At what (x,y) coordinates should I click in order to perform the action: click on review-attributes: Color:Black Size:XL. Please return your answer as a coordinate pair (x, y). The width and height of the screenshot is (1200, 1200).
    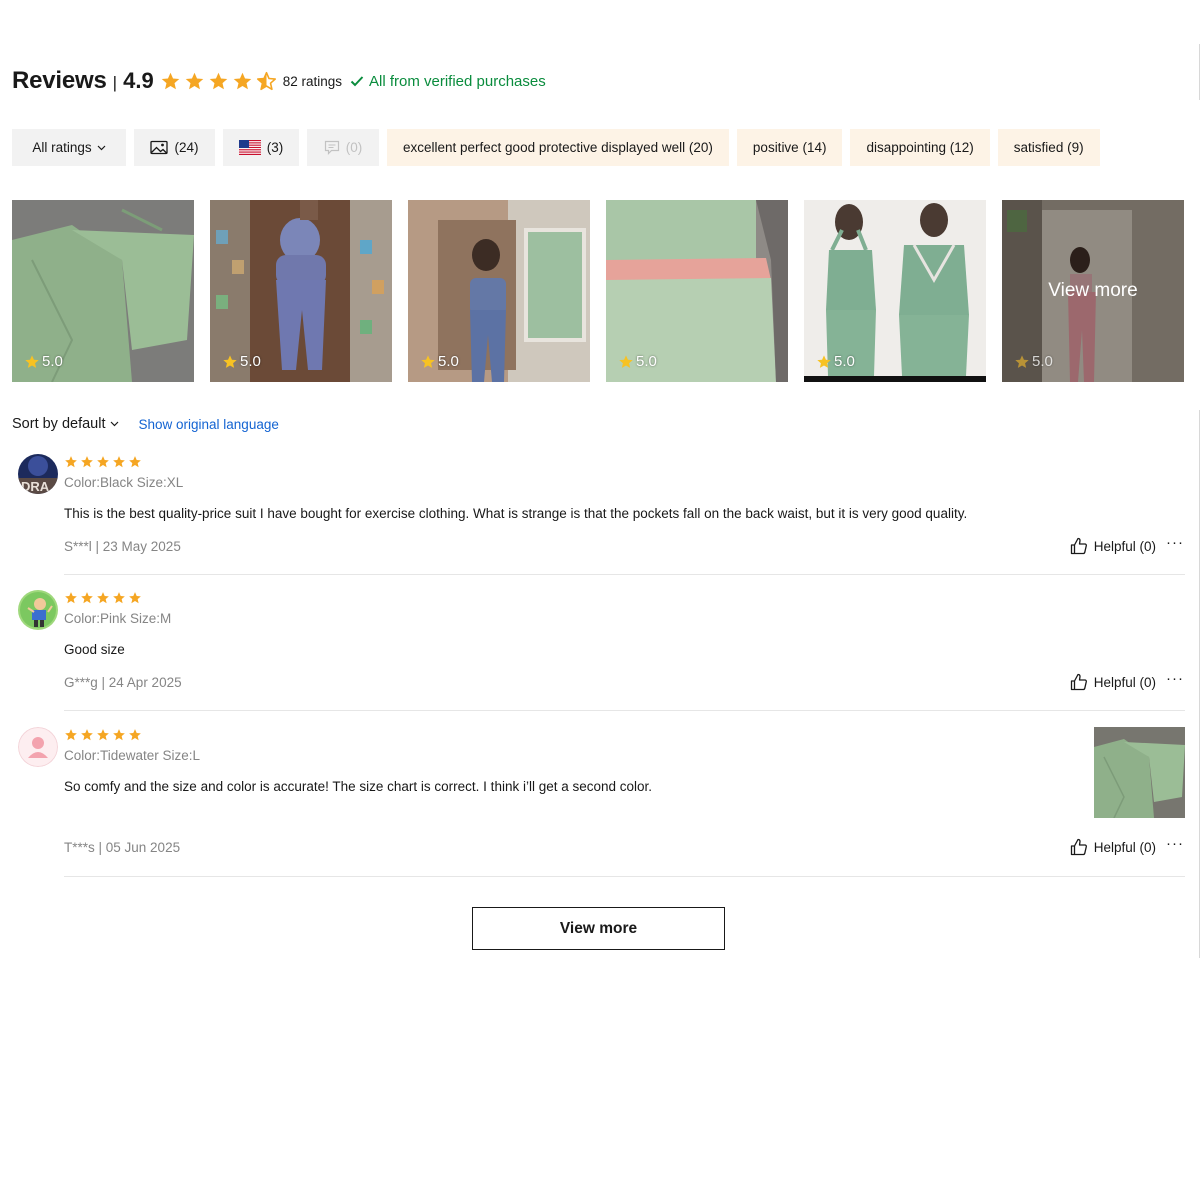
    Looking at the image, I should click on (124, 482).